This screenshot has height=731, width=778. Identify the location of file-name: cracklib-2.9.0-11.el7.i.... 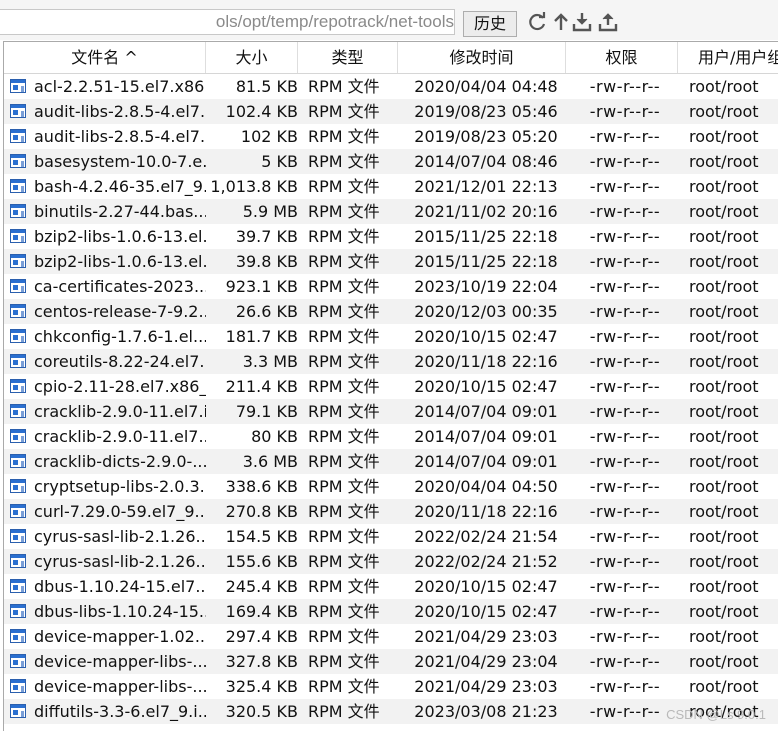
(120, 411).